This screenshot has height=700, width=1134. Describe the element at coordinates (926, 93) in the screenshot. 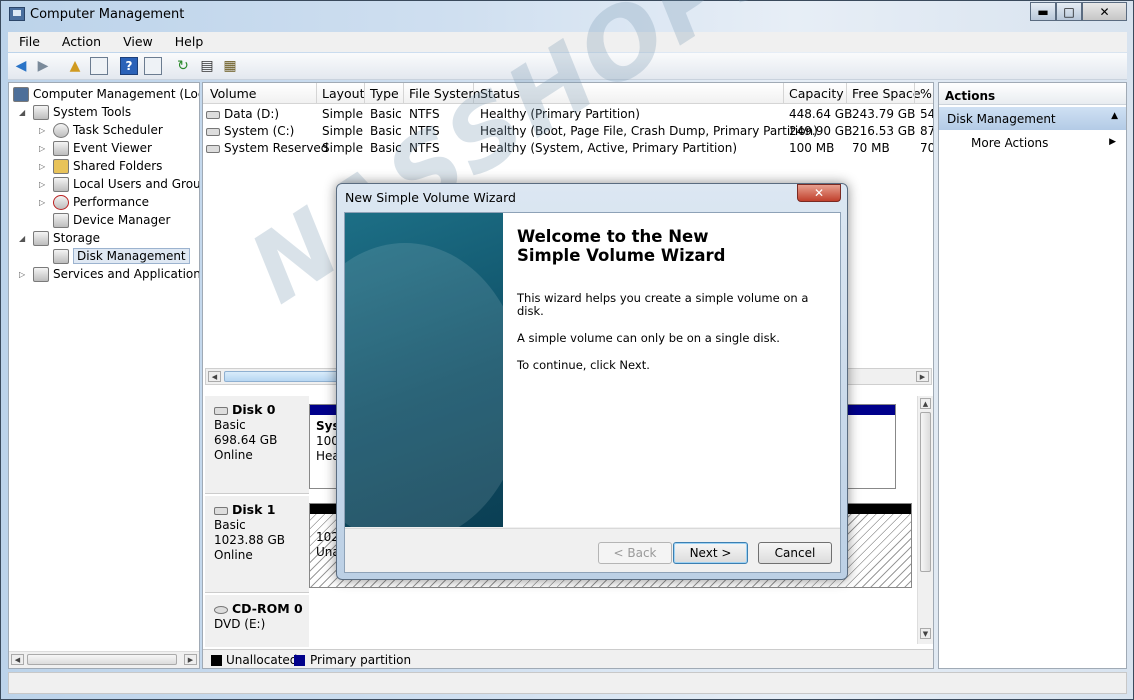

I see `column-percent: %` at that location.